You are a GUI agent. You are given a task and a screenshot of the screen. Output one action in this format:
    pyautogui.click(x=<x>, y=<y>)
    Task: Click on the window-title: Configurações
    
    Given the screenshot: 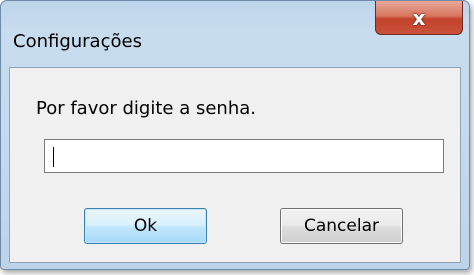 What is the action you would take?
    pyautogui.click(x=77, y=41)
    